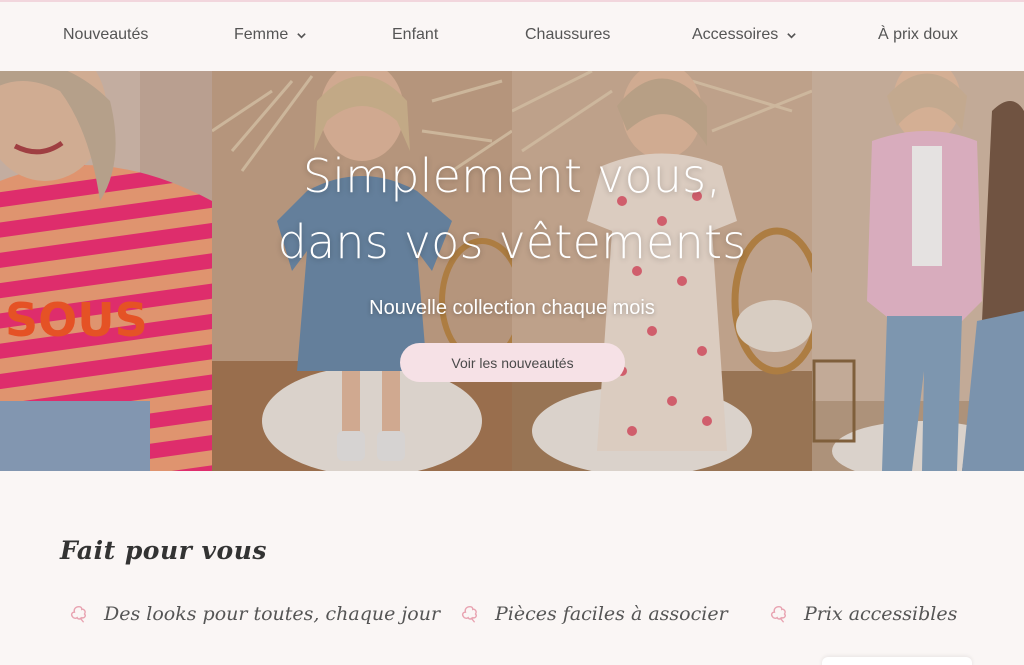 This screenshot has width=1024, height=665. I want to click on nav-item-enfant: Enfant, so click(415, 35).